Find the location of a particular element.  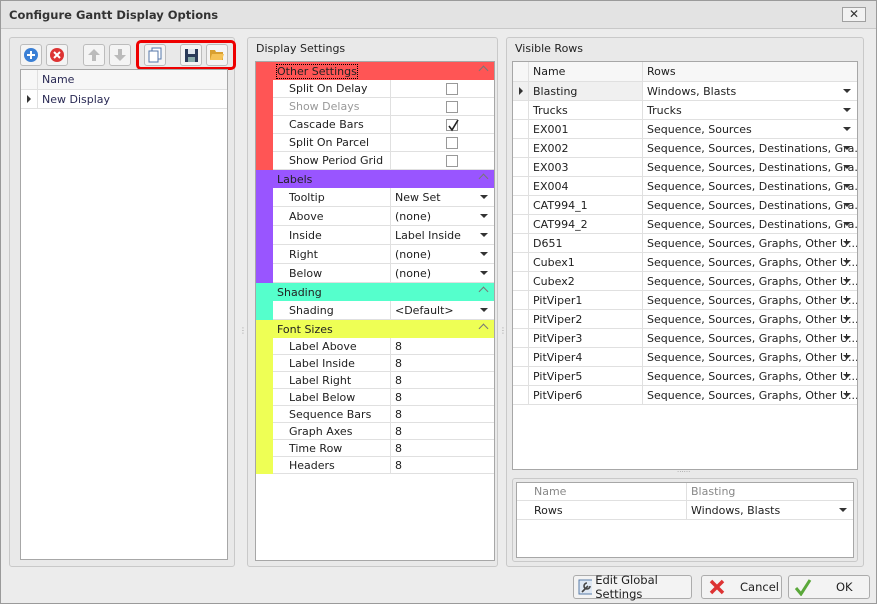

category-color-strip is located at coordinates (264, 116).